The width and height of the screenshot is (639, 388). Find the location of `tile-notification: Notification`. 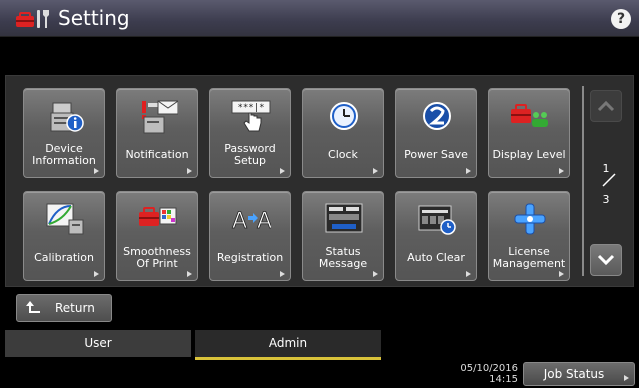

tile-notification: Notification is located at coordinates (157, 133).